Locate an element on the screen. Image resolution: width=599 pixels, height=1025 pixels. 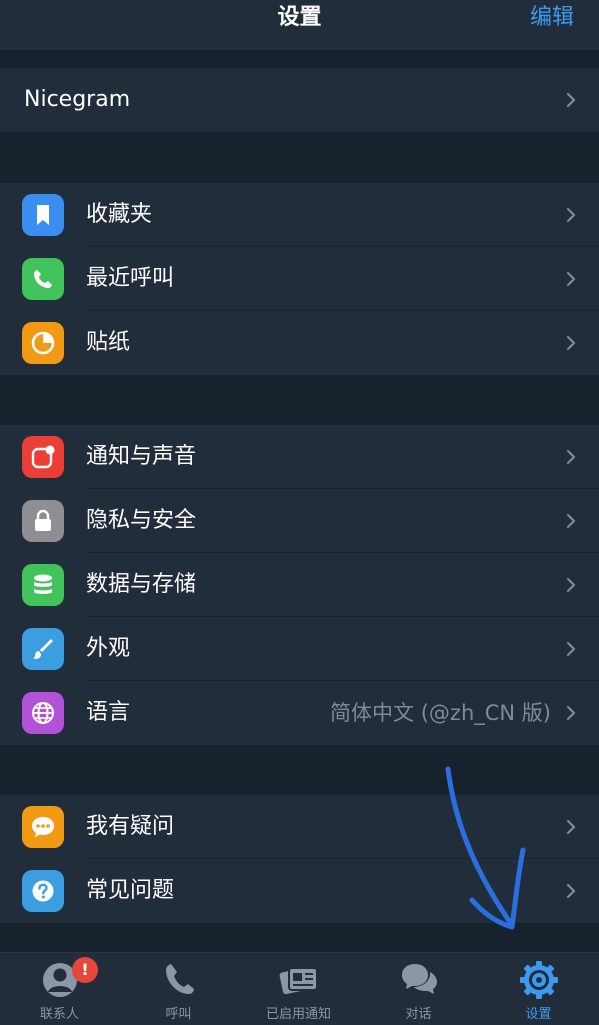
tab-calls: 呼叫 is located at coordinates (178, 989).